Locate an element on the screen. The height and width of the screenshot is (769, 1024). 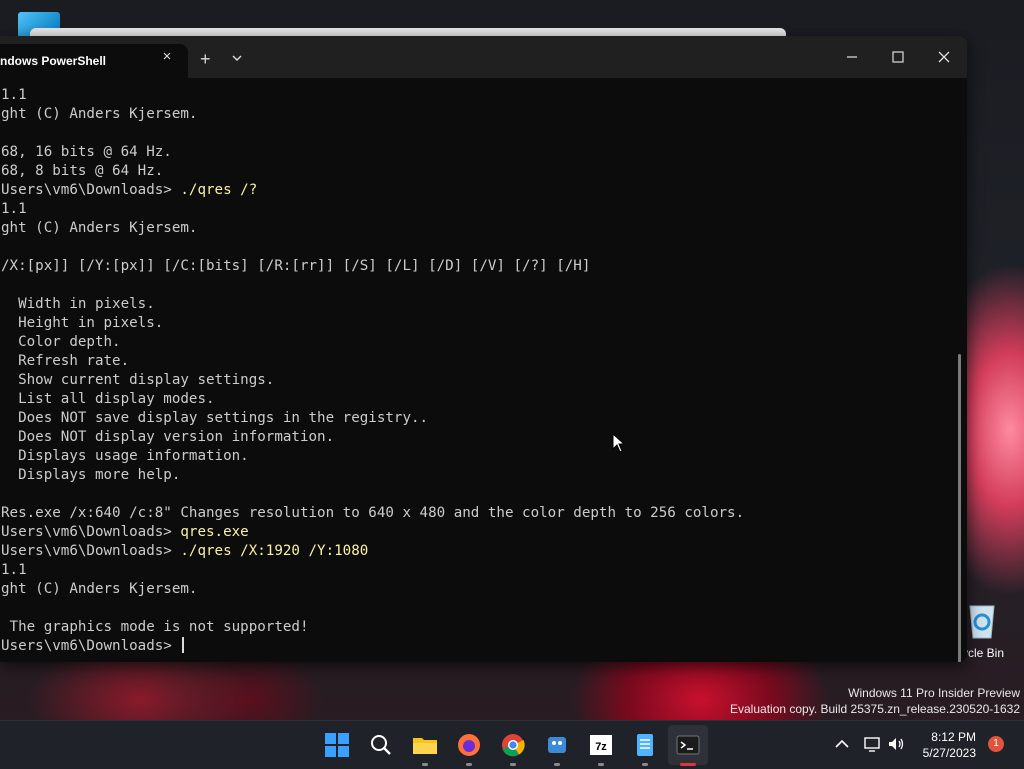
firefox-icon is located at coordinates (469, 745).